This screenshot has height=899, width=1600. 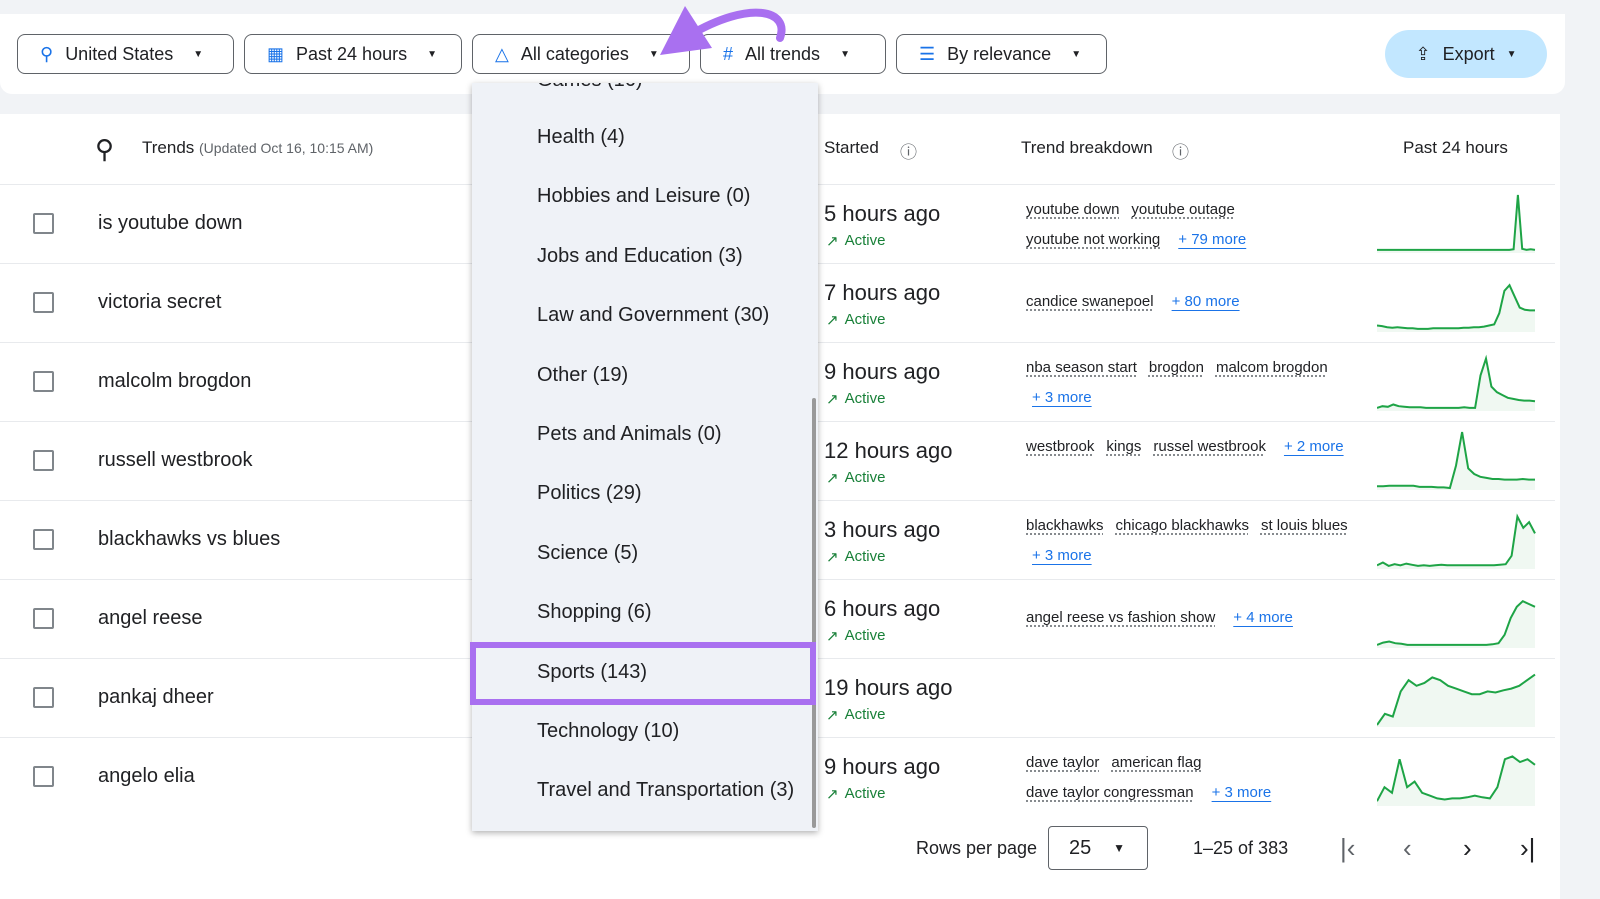 I want to click on search-icon: ⚲, so click(x=104, y=149).